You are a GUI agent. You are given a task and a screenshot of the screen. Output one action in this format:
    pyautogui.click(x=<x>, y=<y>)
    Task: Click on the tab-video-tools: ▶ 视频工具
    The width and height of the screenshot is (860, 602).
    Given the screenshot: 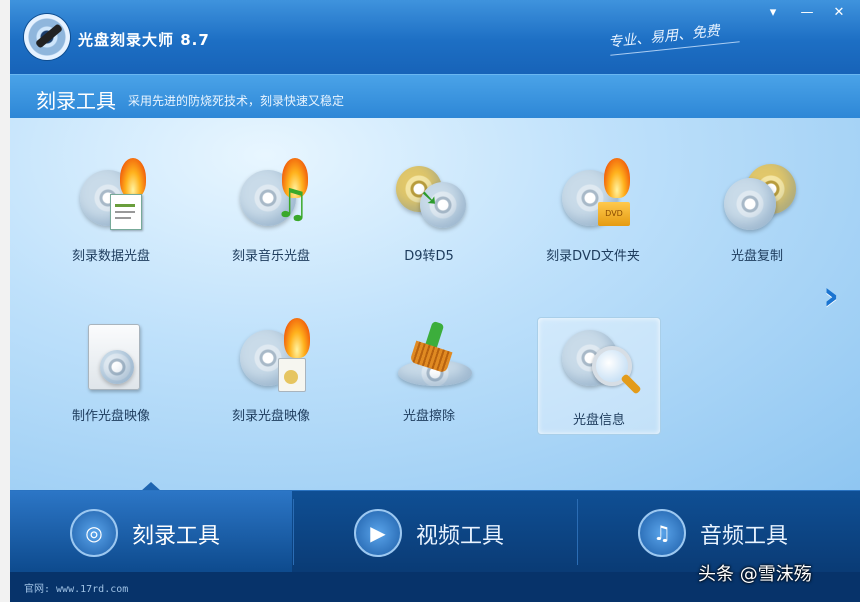 What is the action you would take?
    pyautogui.click(x=435, y=532)
    